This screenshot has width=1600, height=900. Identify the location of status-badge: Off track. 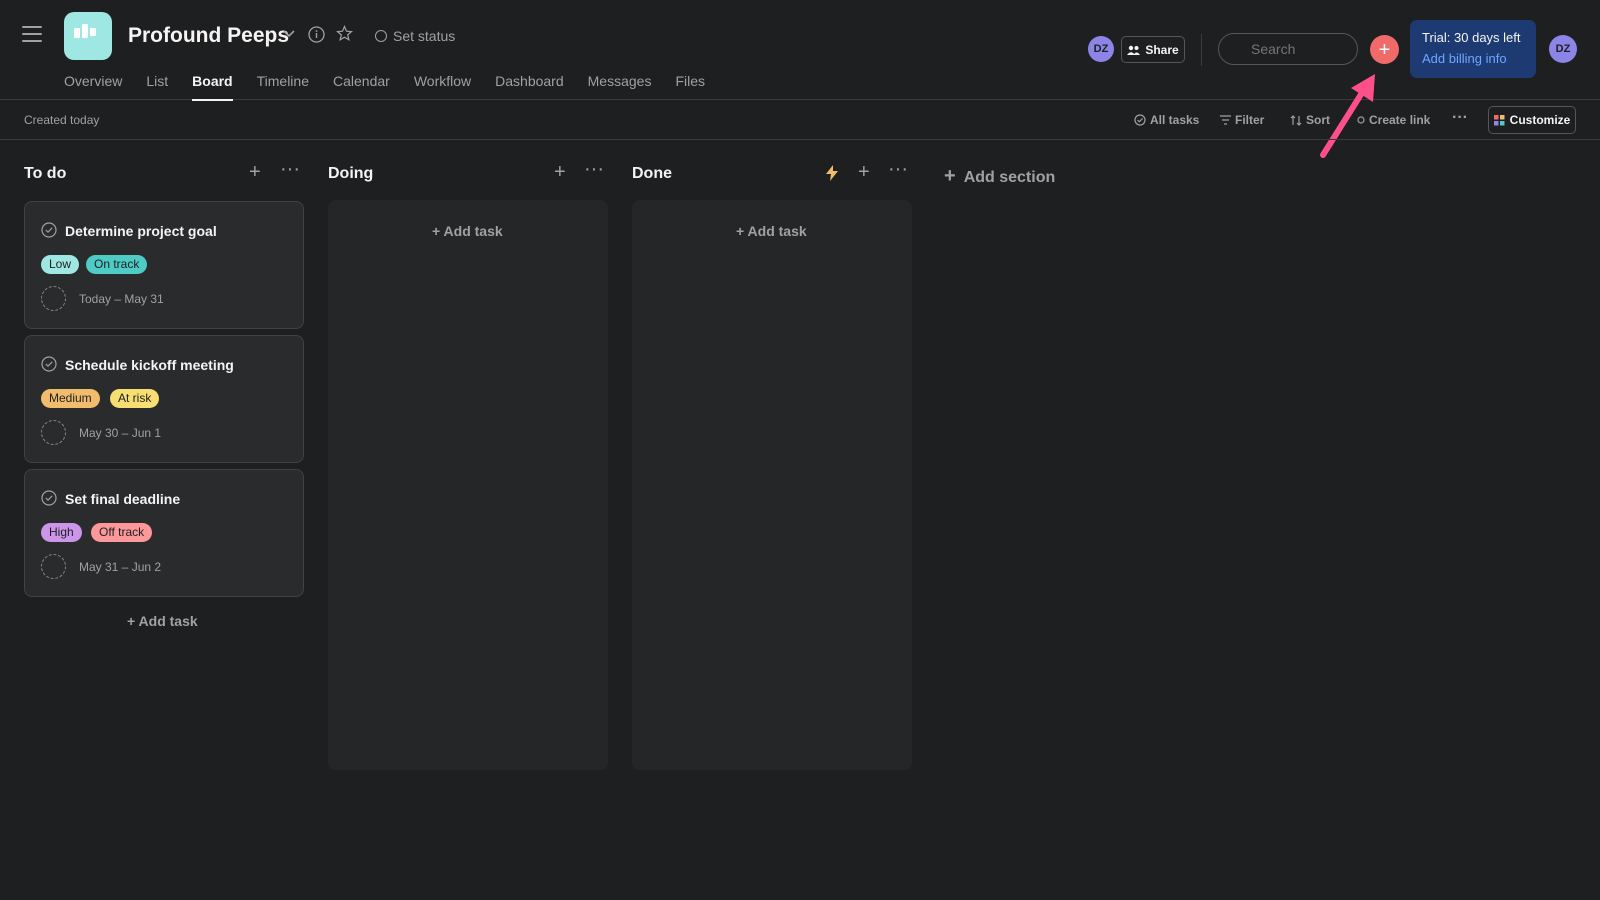
(122, 532).